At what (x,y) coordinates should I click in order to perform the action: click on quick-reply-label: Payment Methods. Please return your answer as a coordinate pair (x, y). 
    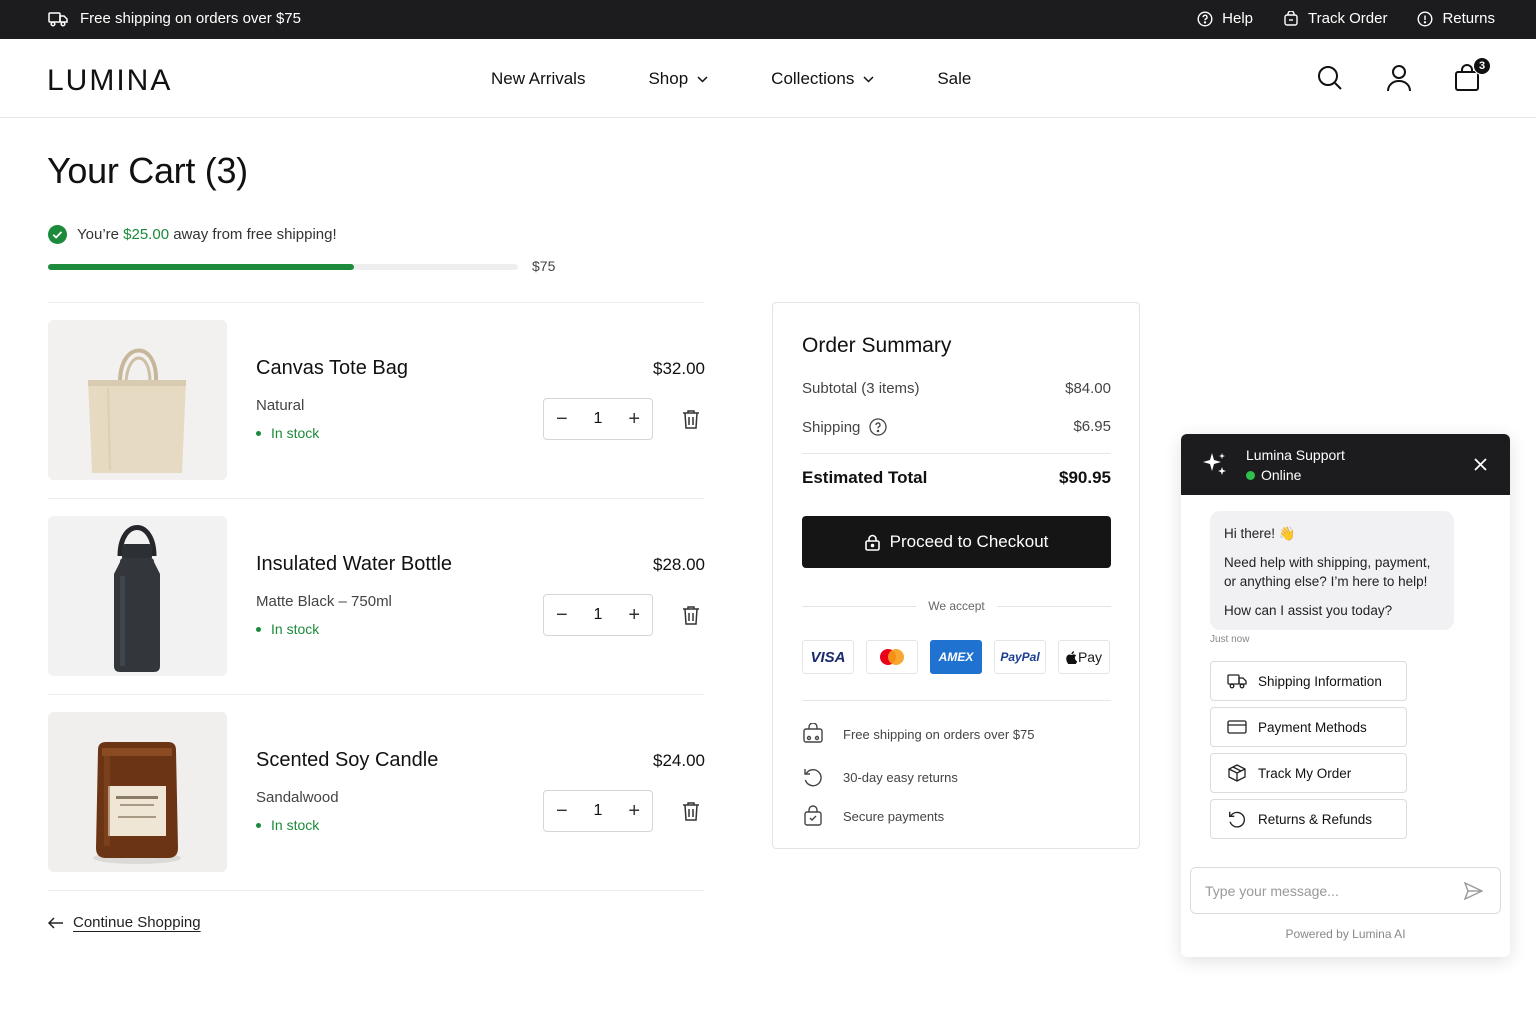
    Looking at the image, I should click on (1312, 727).